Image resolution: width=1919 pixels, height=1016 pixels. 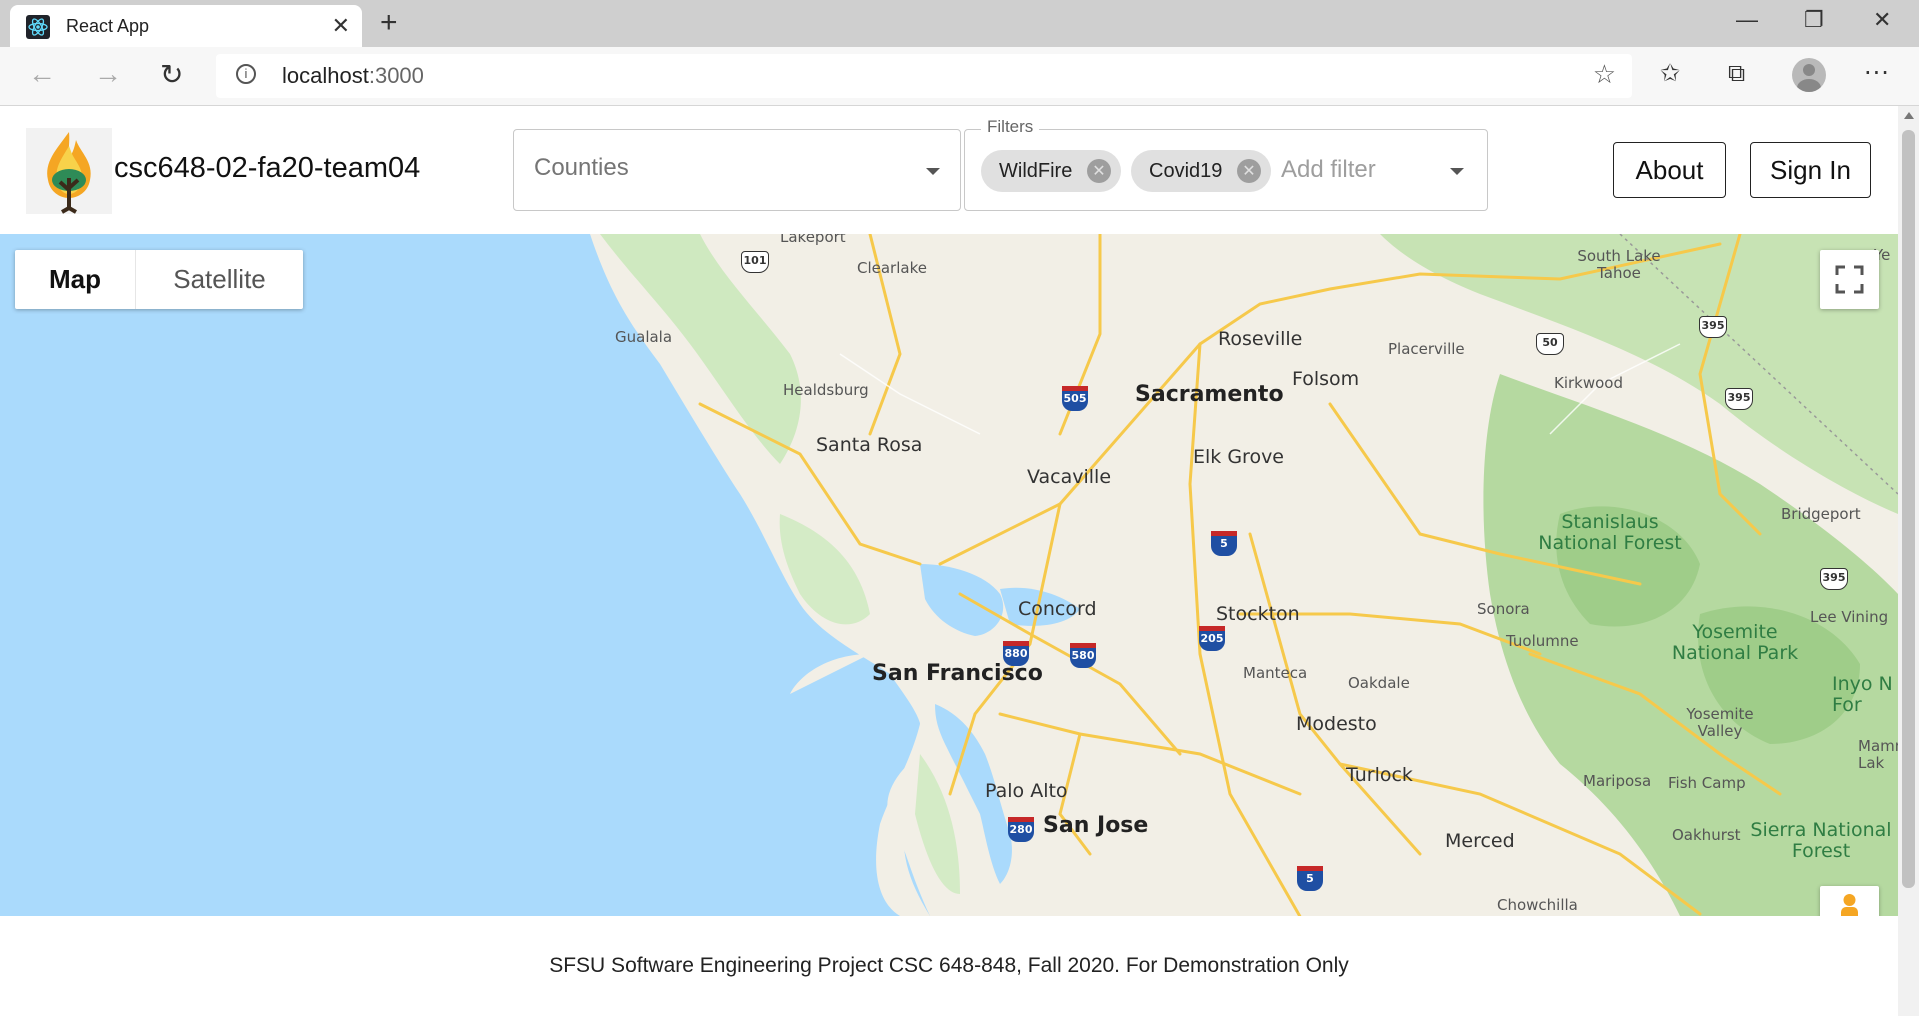 What do you see at coordinates (1336, 724) in the screenshot?
I see `place-label: Modesto` at bounding box center [1336, 724].